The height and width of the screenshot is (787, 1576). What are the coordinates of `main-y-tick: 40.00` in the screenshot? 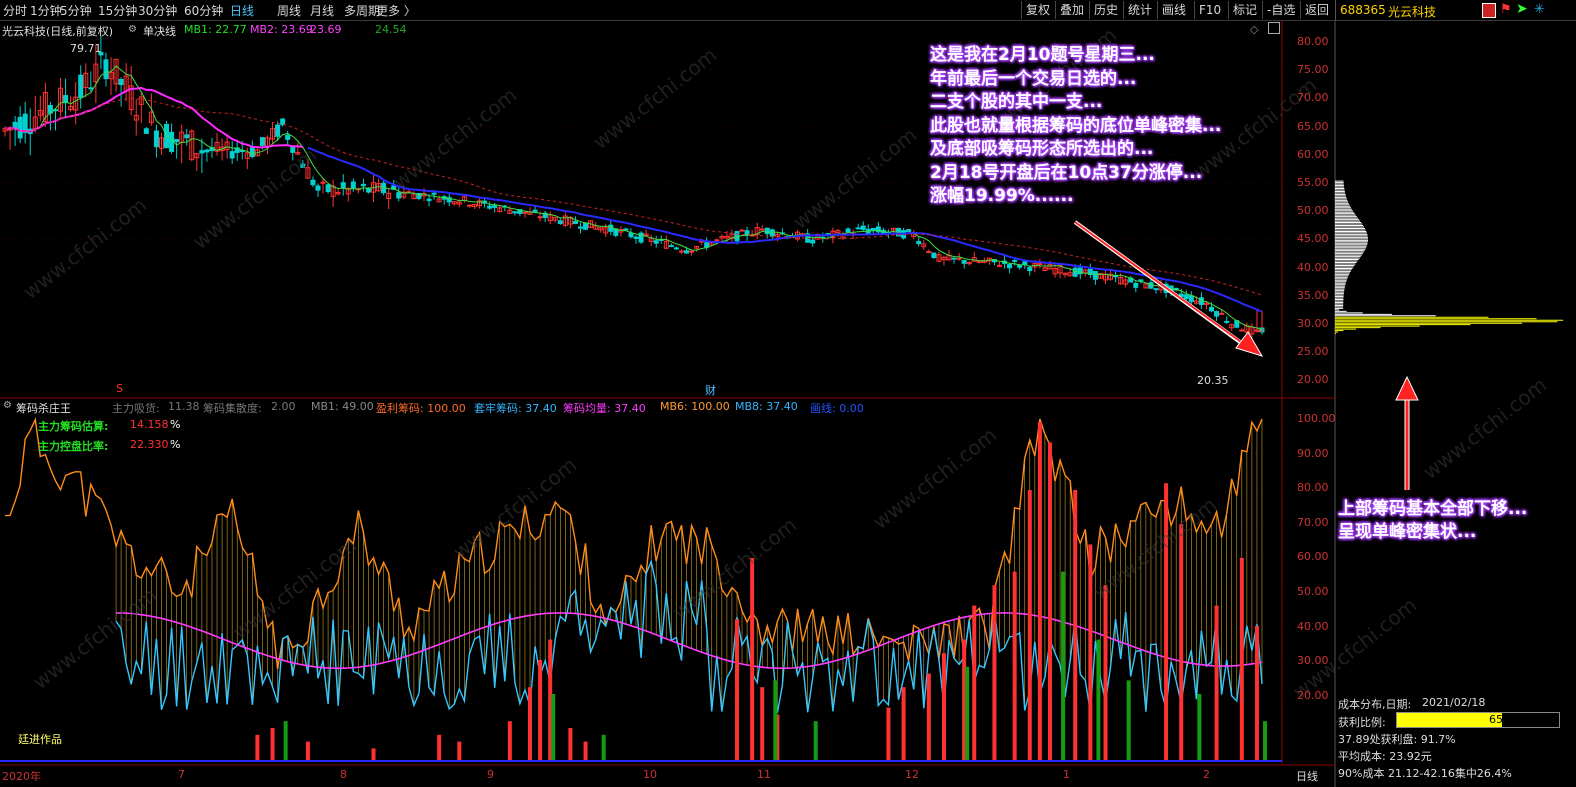 It's located at (1313, 267).